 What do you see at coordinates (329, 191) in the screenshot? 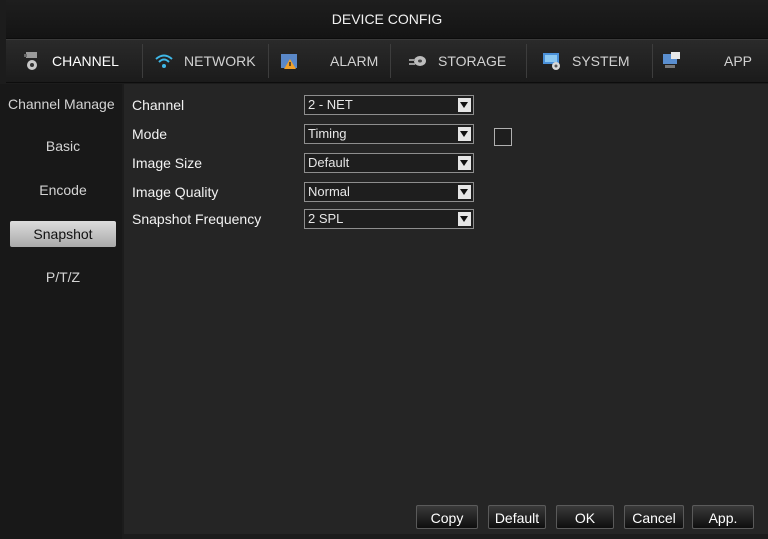
I see `image-quality-value: Normal` at bounding box center [329, 191].